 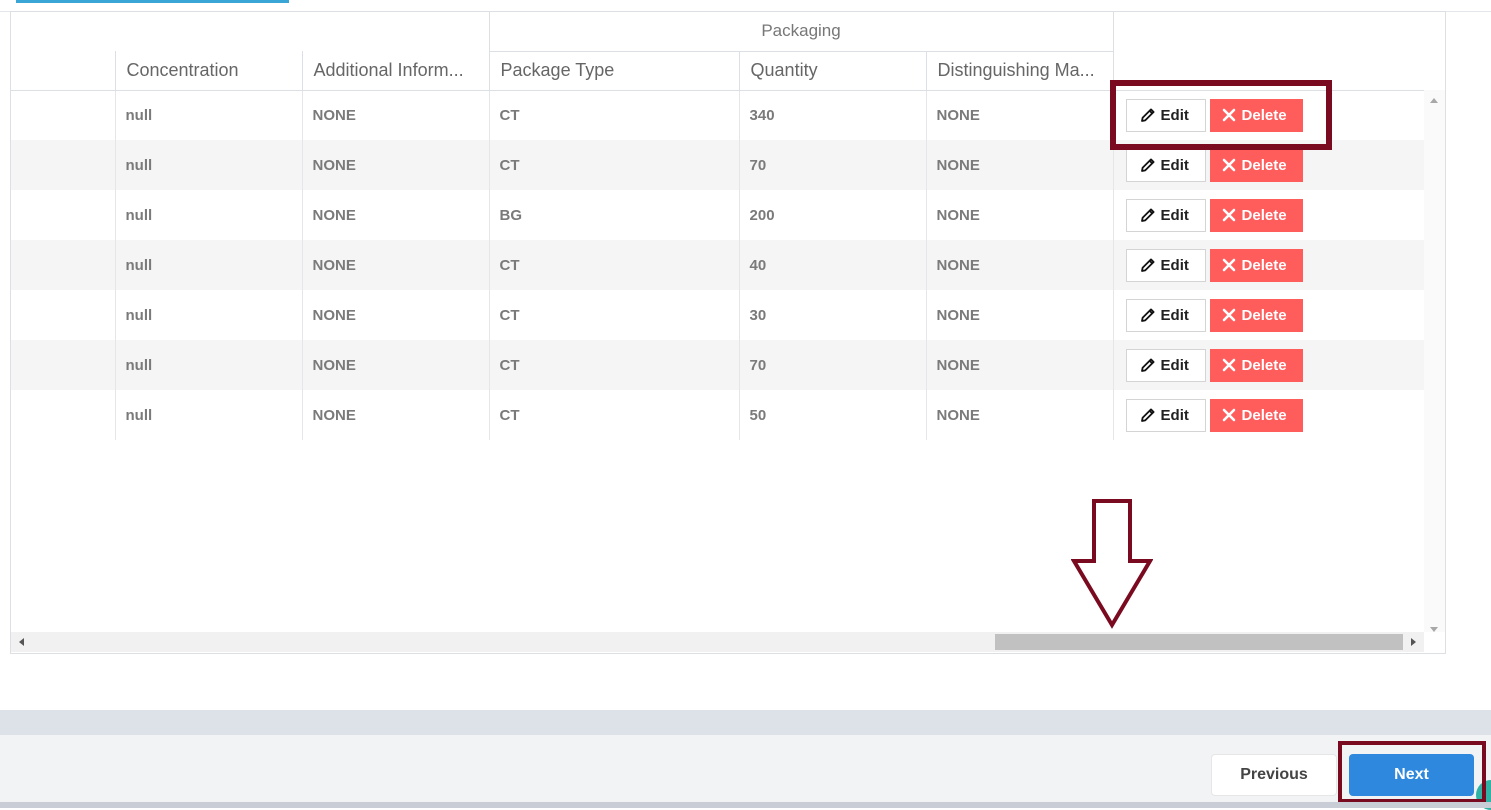 I want to click on group-header-packaging: Packaging, so click(x=801, y=32).